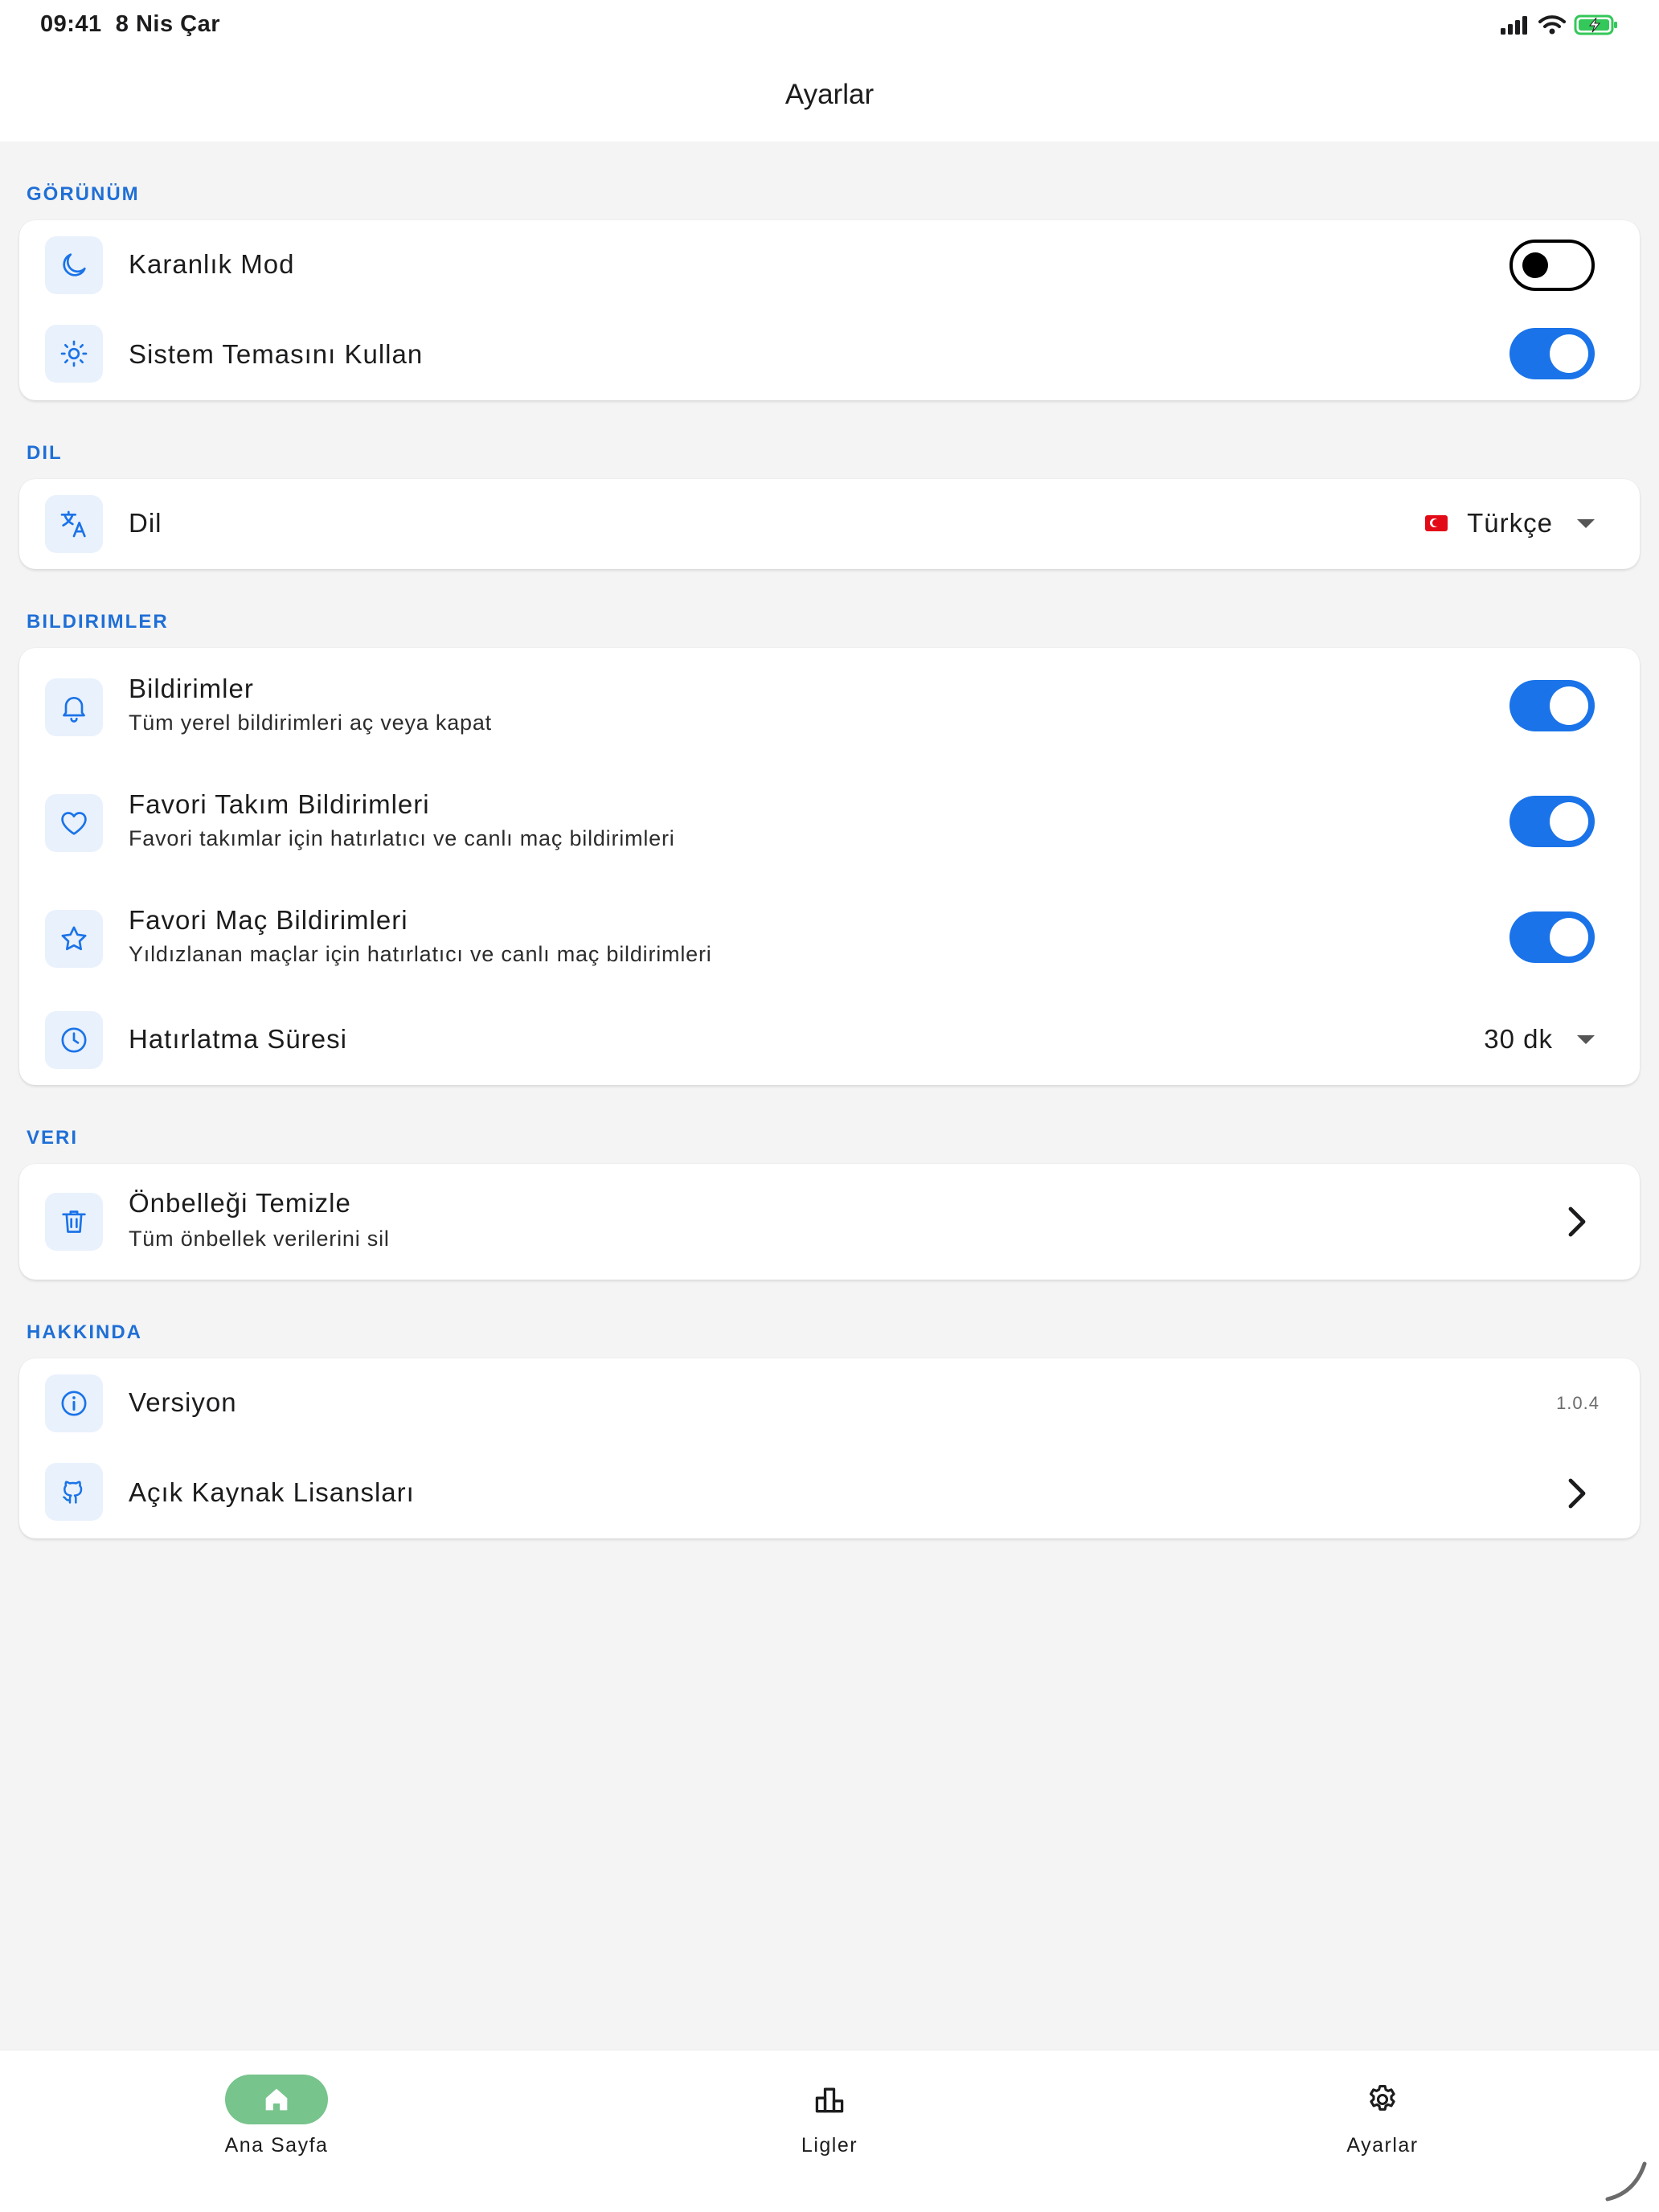 This screenshot has height=2212, width=1659. What do you see at coordinates (829, 265) in the screenshot?
I see `dark-mode-row: Karanlık Mod` at bounding box center [829, 265].